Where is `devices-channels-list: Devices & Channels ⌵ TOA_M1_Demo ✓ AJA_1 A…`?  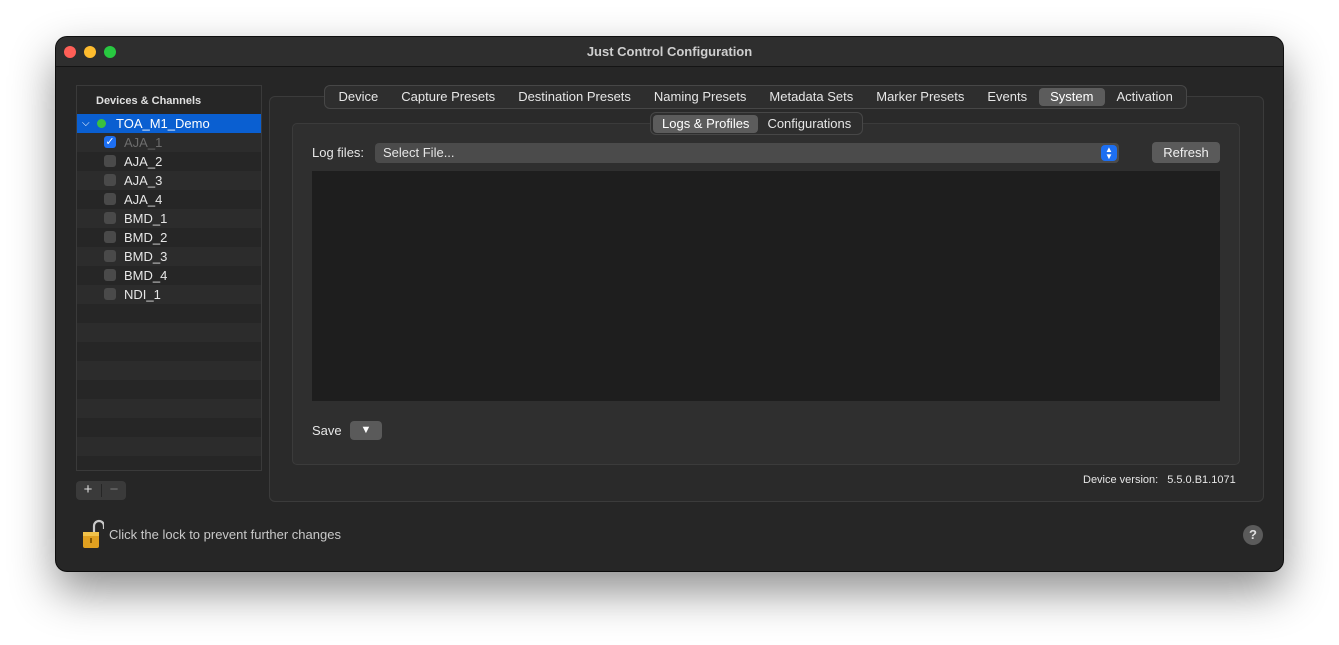
devices-channels-list: Devices & Channels ⌵ TOA_M1_Demo ✓ AJA_1 A… is located at coordinates (169, 278).